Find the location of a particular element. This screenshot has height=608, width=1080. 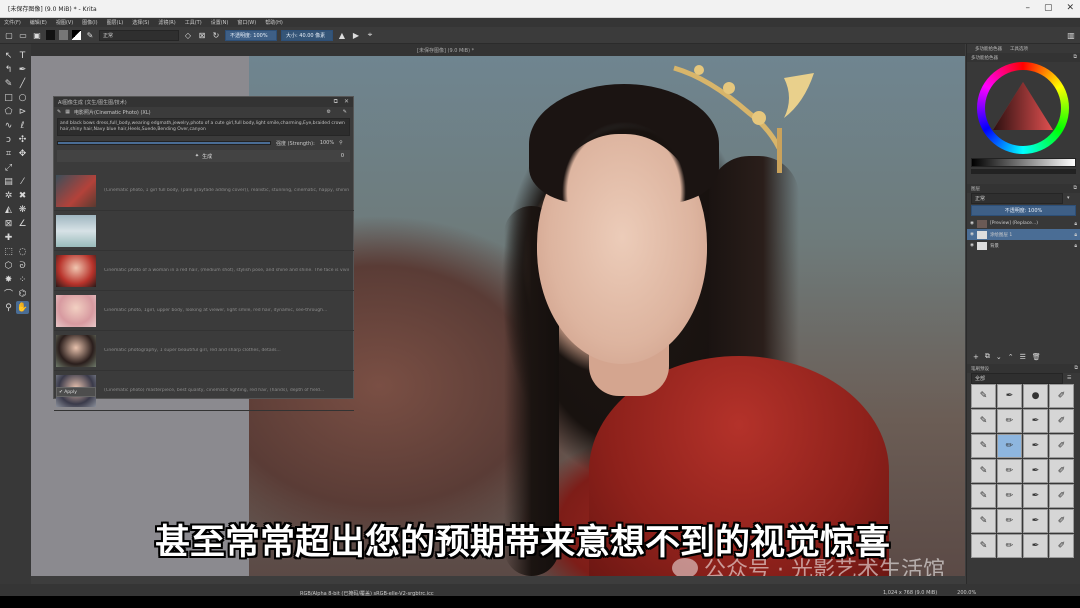

brush-preset-icon: ✎ is located at coordinates (90, 35).